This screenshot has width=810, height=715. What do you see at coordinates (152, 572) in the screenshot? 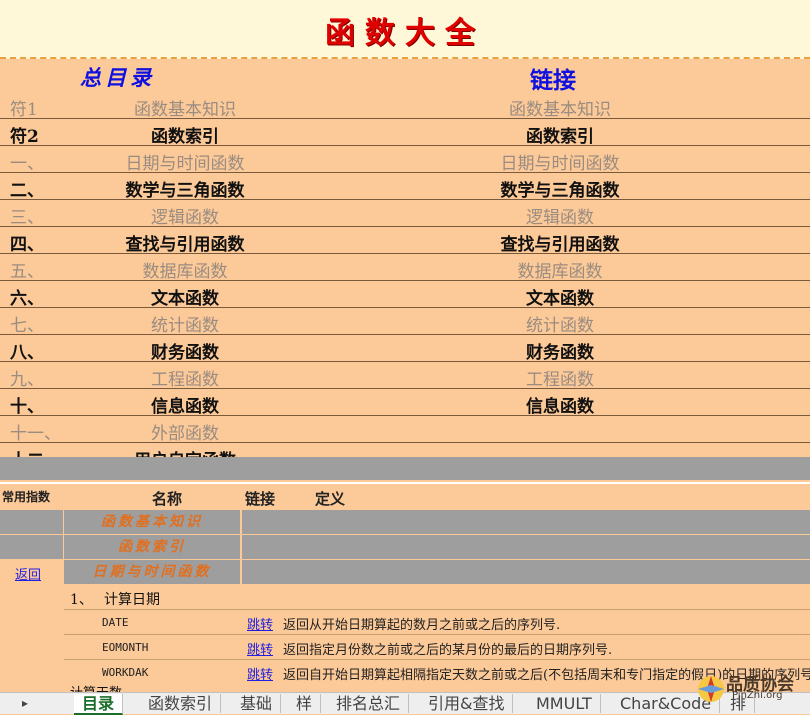
I see `category-link: 日期与时间函数` at bounding box center [152, 572].